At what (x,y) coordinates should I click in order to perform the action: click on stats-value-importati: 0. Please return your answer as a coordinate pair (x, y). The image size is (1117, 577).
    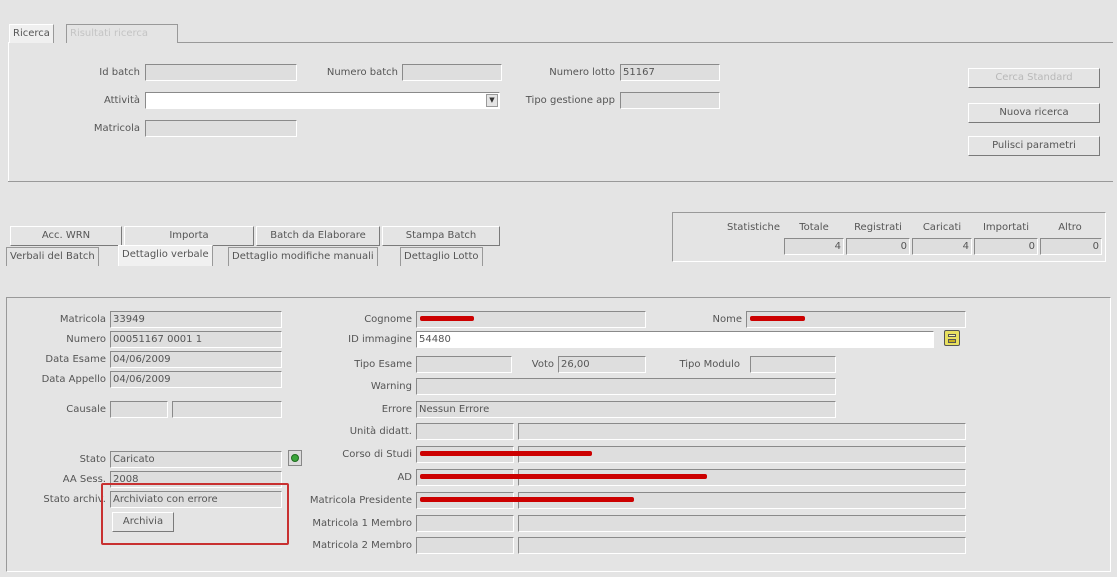
    Looking at the image, I should click on (1006, 246).